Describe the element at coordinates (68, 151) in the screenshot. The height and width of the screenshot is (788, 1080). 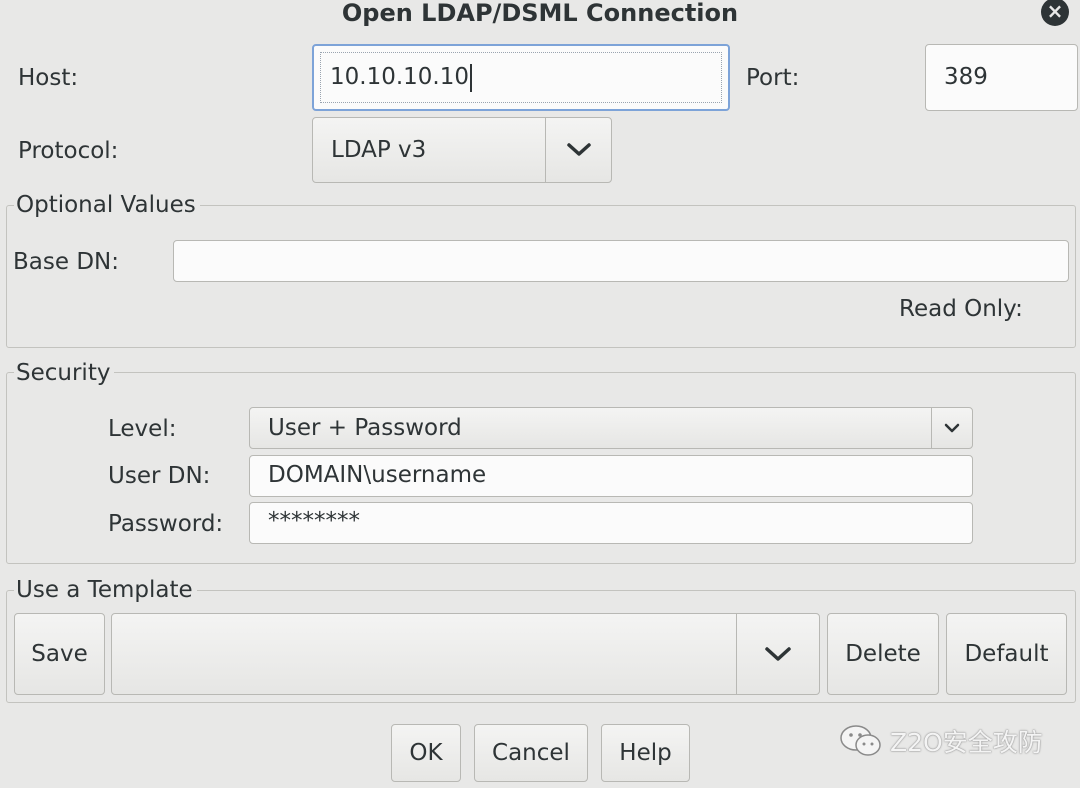
I see `protocol-label: Protocol:` at that location.